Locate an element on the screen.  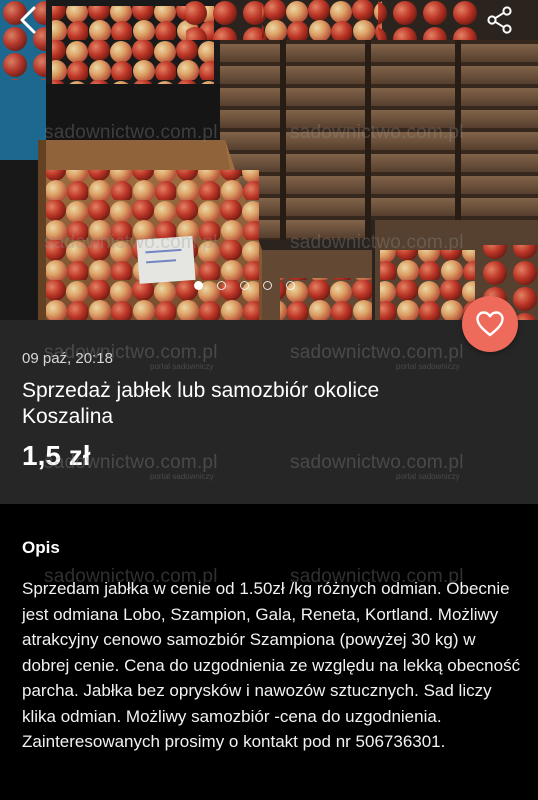
listing-price: 1,5 zł is located at coordinates (56, 455).